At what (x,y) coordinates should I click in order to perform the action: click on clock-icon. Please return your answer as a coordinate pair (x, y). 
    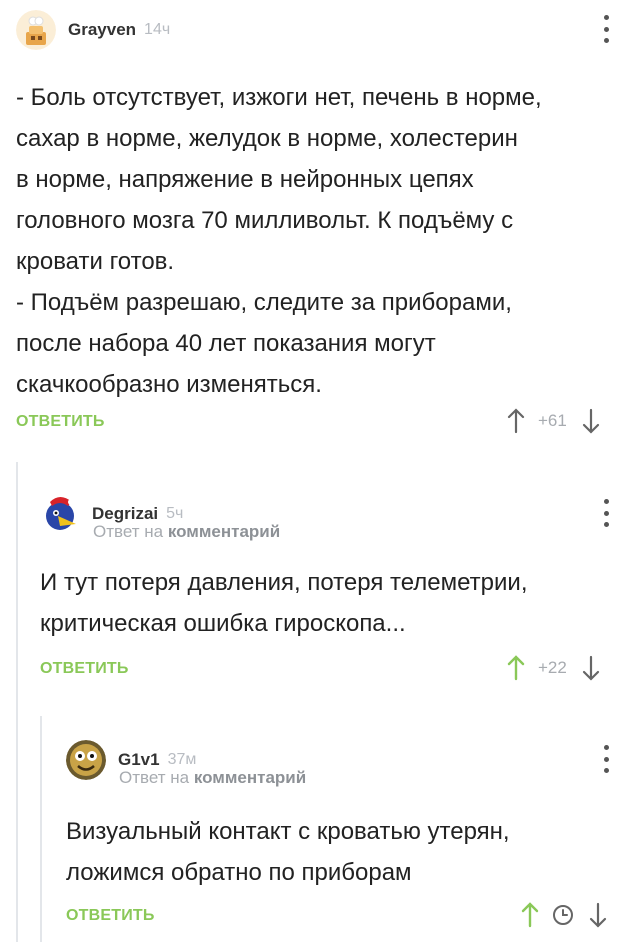
    Looking at the image, I should click on (563, 915).